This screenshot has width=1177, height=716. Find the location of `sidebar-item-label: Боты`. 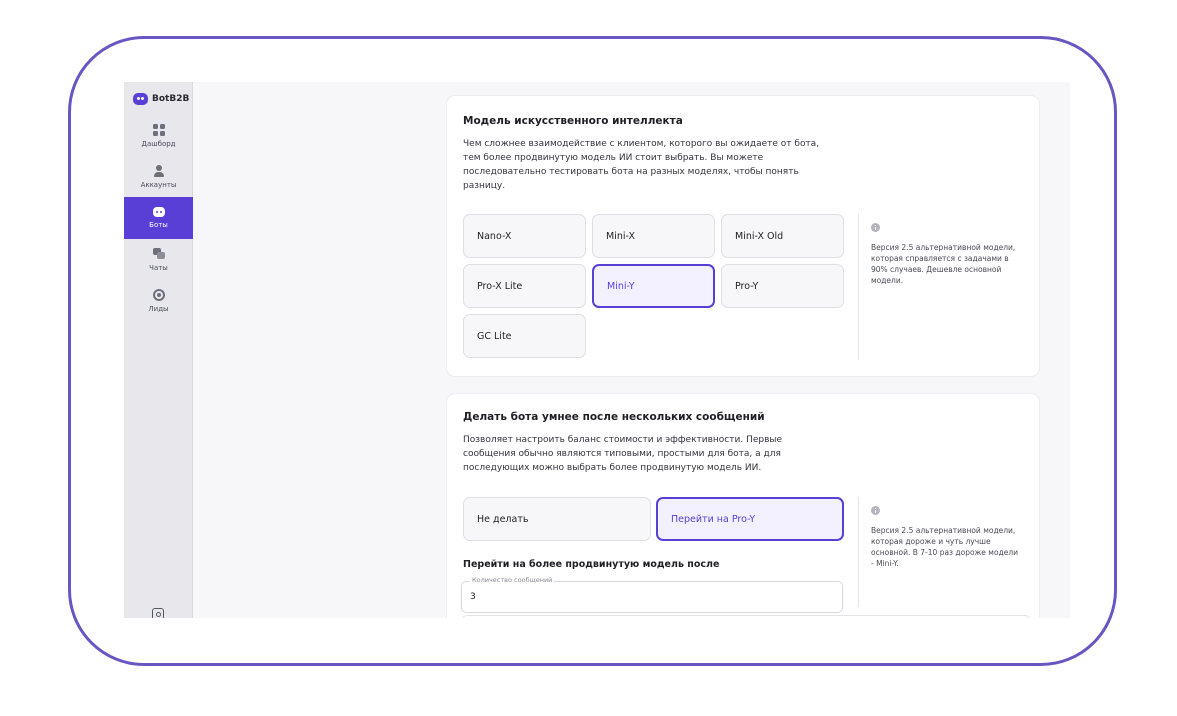

sidebar-item-label: Боты is located at coordinates (158, 225).